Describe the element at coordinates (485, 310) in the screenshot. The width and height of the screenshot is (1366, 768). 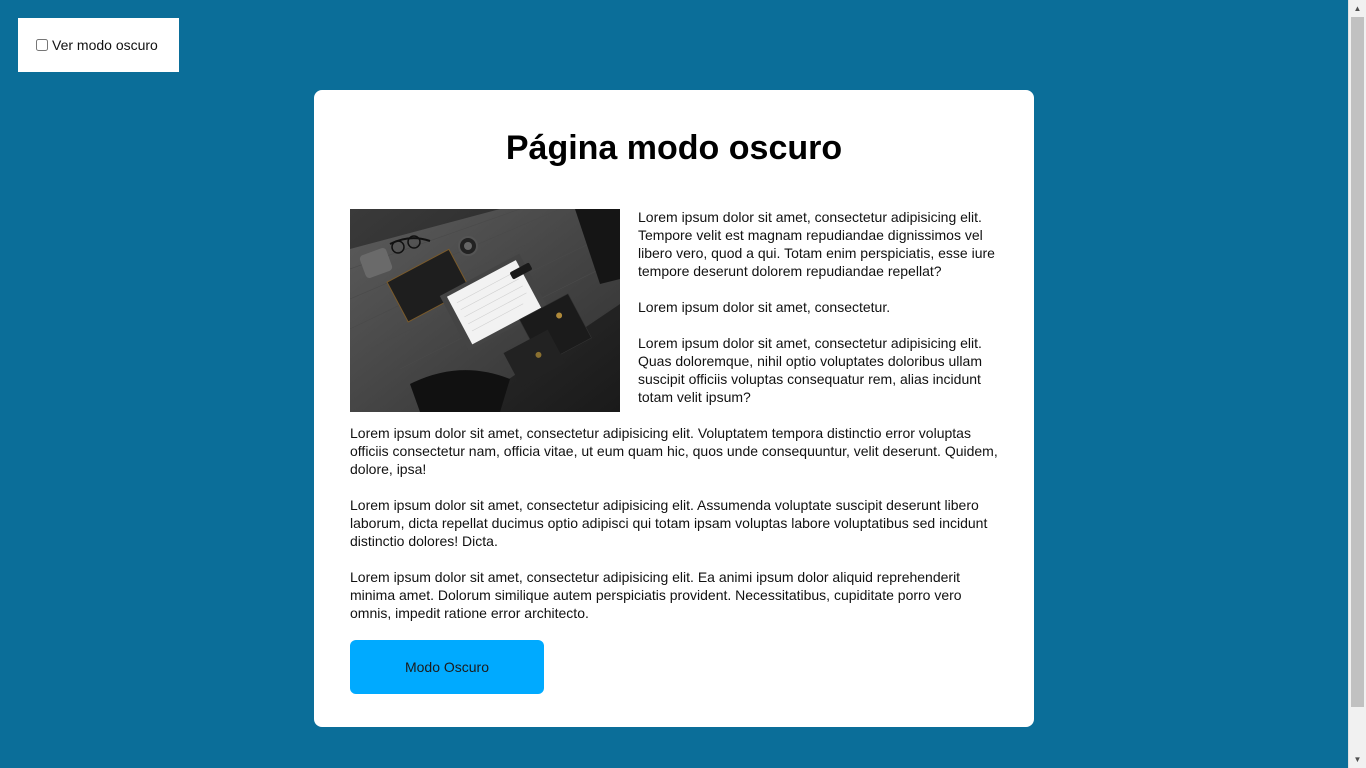
I see `desk-stationery-photo` at that location.